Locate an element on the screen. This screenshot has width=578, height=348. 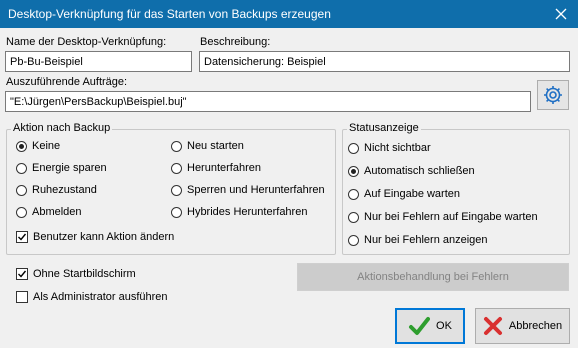
close-button is located at coordinates (561, 14).